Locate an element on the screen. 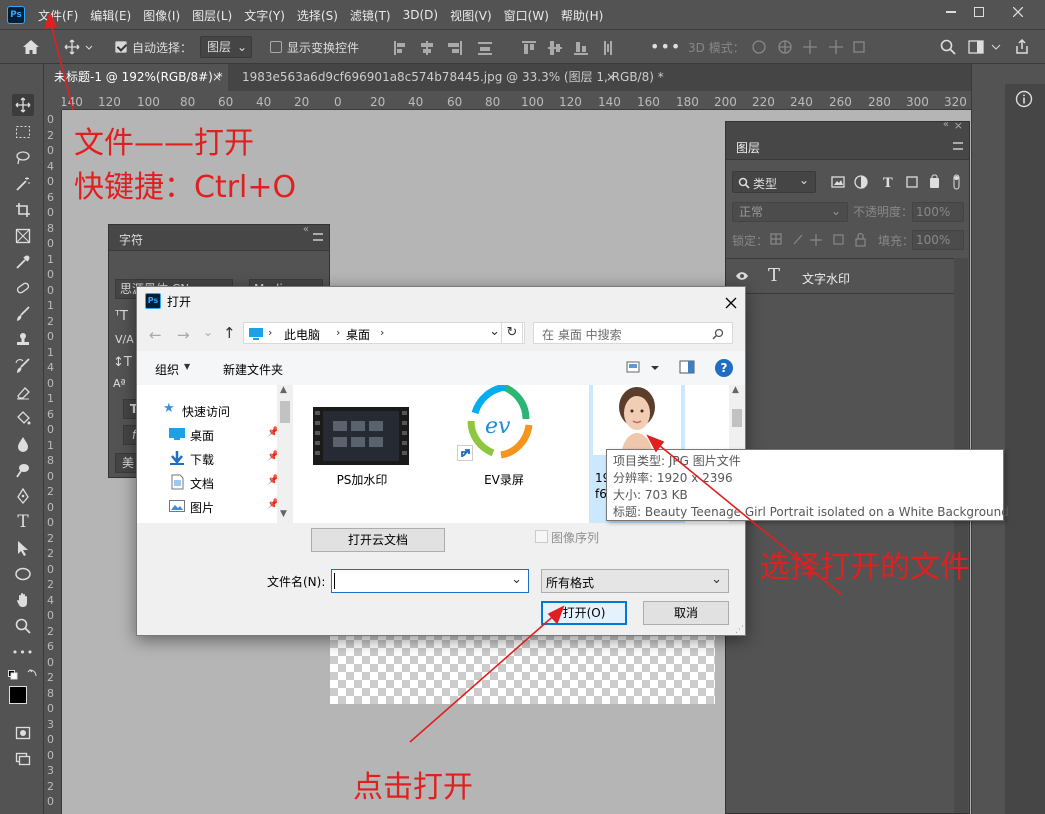  more-tools-button: ••• is located at coordinates (23, 652).